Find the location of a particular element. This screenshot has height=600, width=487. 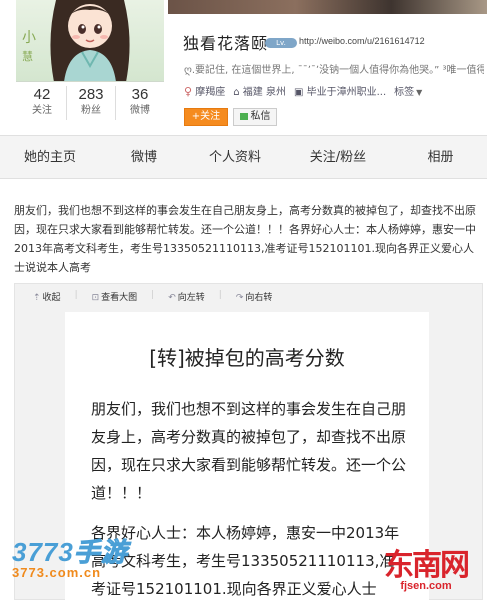

tab-profile-info: 个人资料 is located at coordinates (235, 157).